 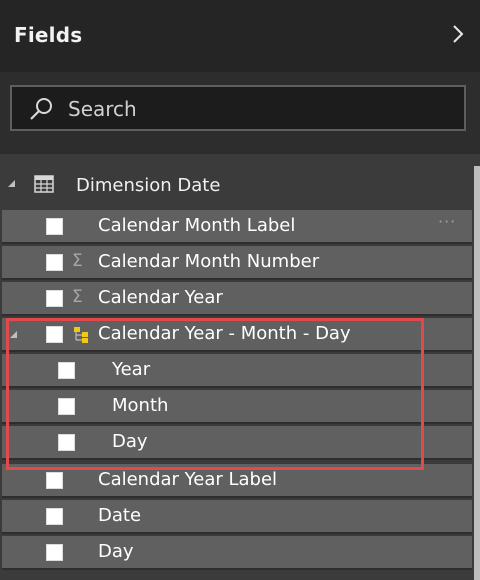 I want to click on field-row-calendar-year: Σ Calendar Year, so click(x=237, y=299).